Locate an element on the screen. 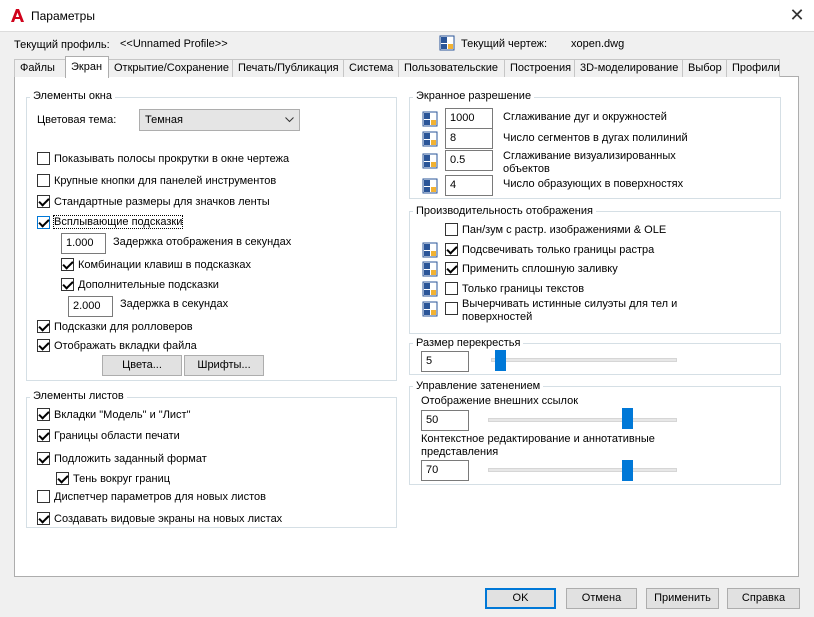 The image size is (814, 617). true-silhouettes-checkbox is located at coordinates (451, 308).